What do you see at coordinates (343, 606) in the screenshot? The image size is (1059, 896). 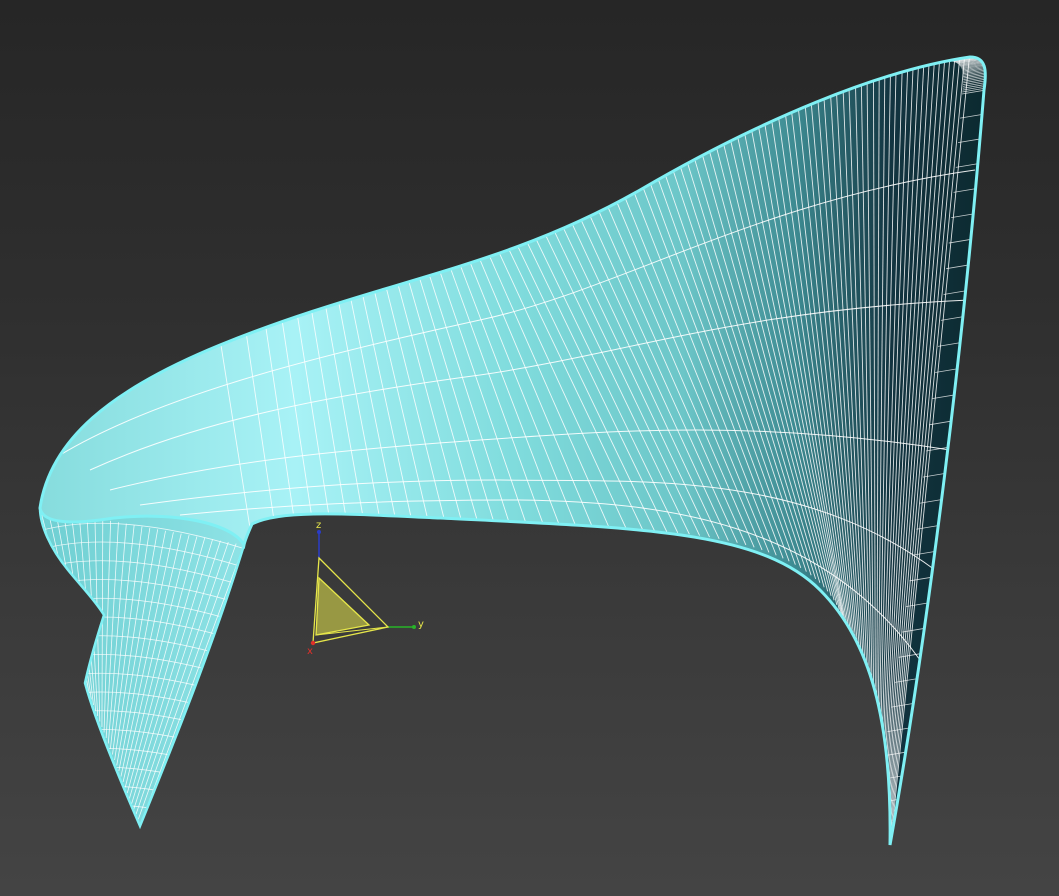 I see `gizmo-plane-highlight` at bounding box center [343, 606].